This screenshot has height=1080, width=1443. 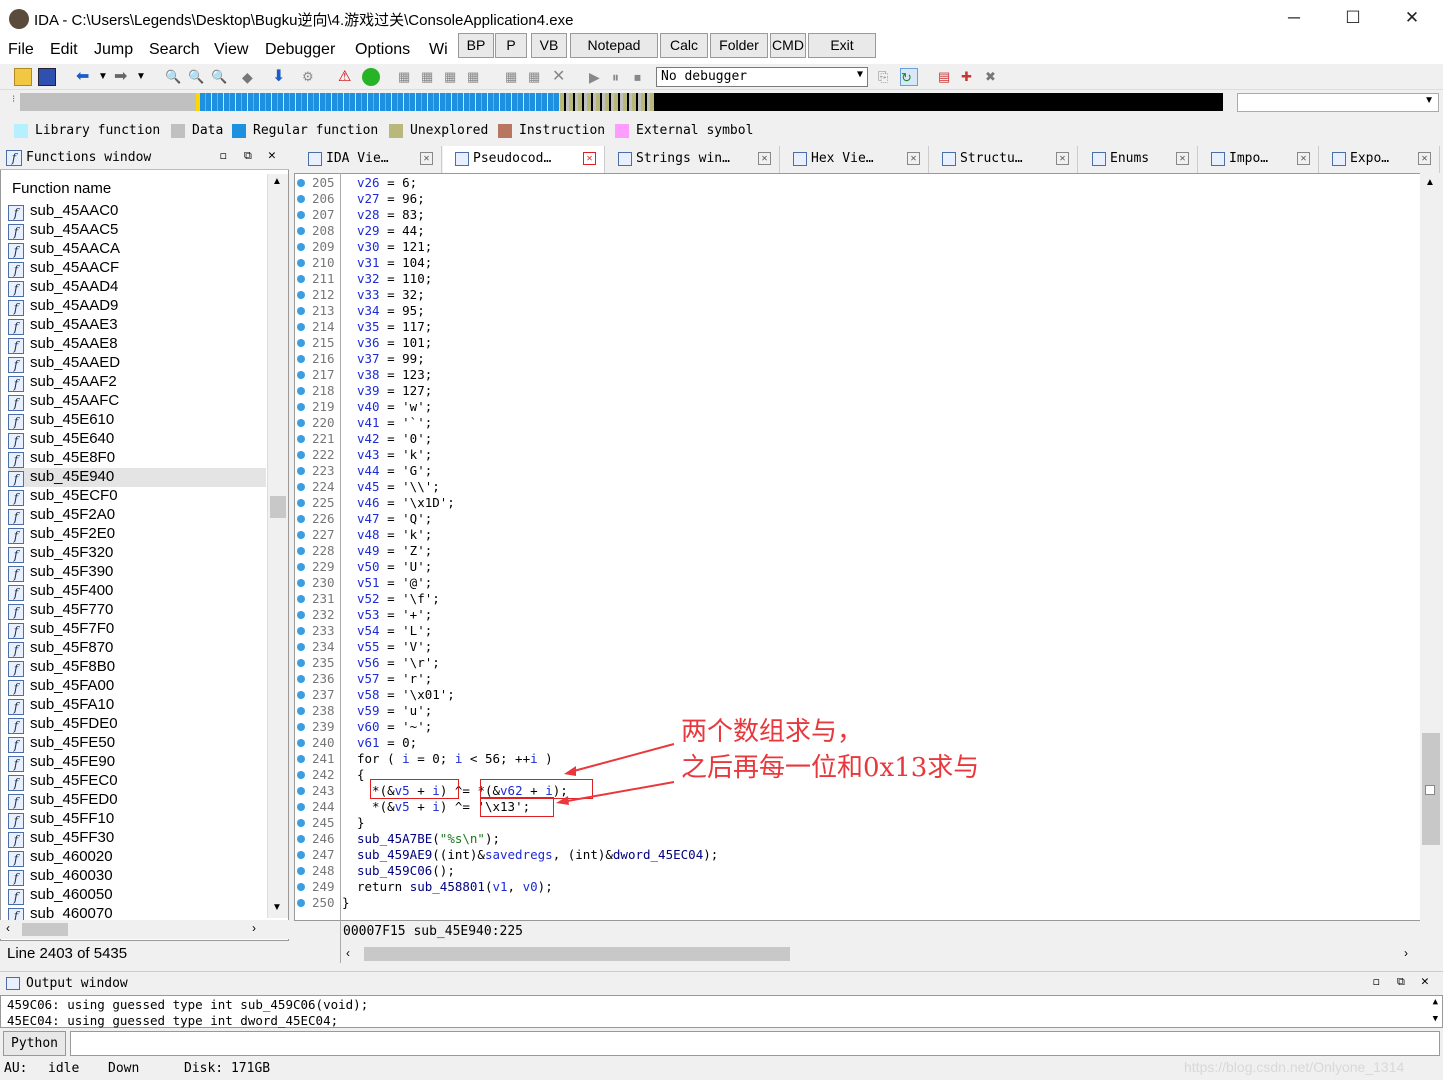 I want to click on cmd-button: CMD, so click(x=788, y=45).